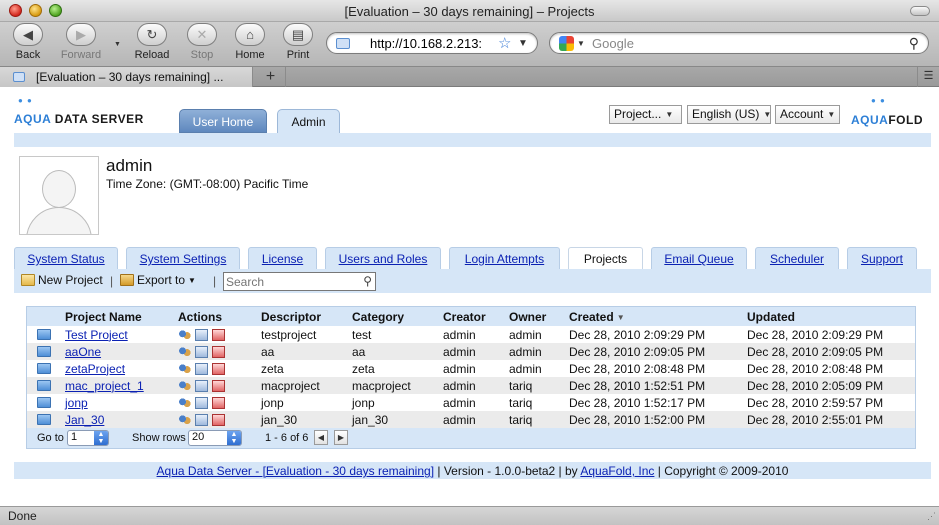 This screenshot has height=525, width=939. What do you see at coordinates (654, 316) in the screenshot?
I see `column-header-created: Created ▼` at bounding box center [654, 316].